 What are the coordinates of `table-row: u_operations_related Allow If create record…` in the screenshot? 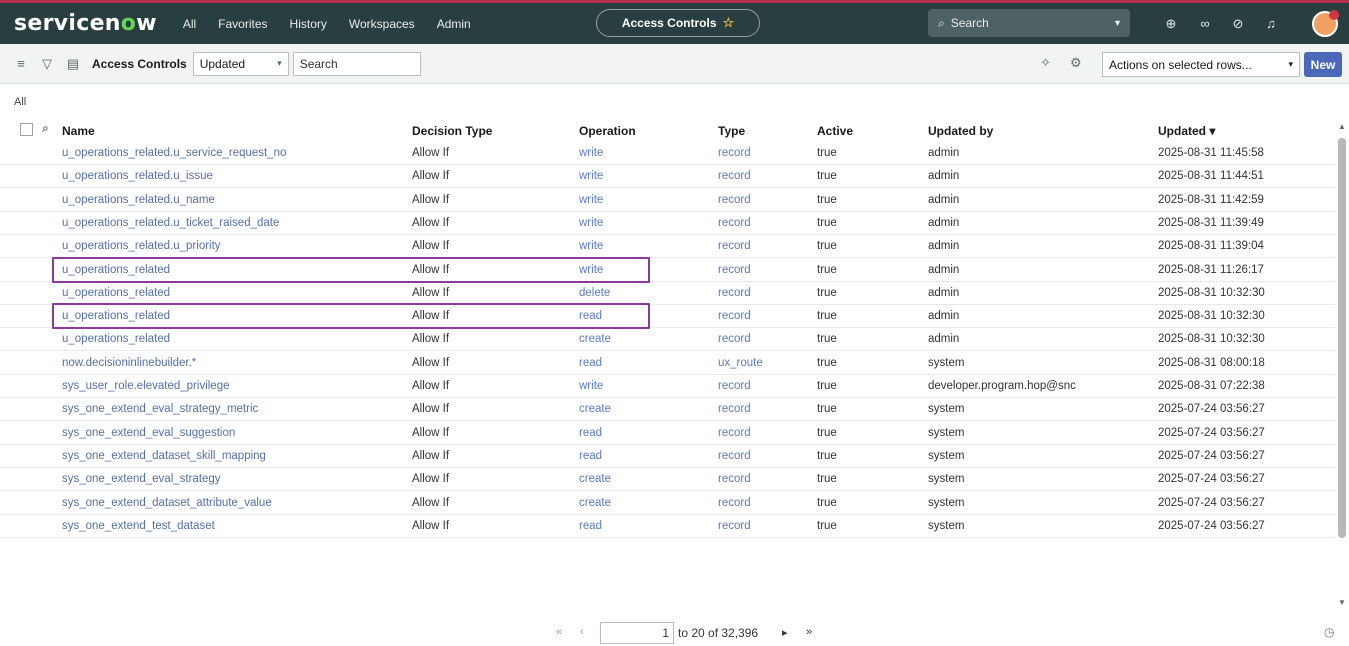 It's located at (667, 340).